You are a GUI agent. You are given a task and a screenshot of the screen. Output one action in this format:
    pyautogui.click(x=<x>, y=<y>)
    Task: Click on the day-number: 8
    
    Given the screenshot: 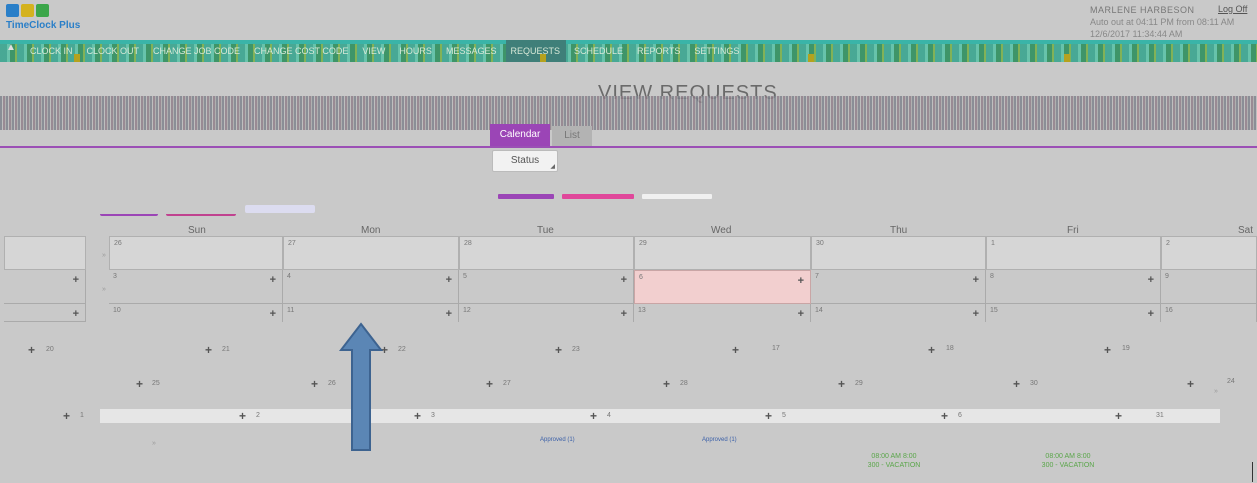 What is the action you would take?
    pyautogui.click(x=992, y=276)
    